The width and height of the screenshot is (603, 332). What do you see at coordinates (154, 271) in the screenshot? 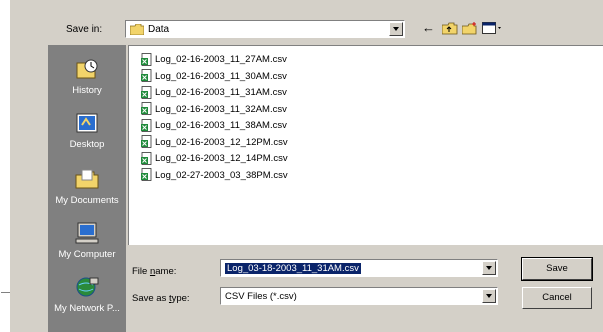
I see `file-name-label: File name:` at bounding box center [154, 271].